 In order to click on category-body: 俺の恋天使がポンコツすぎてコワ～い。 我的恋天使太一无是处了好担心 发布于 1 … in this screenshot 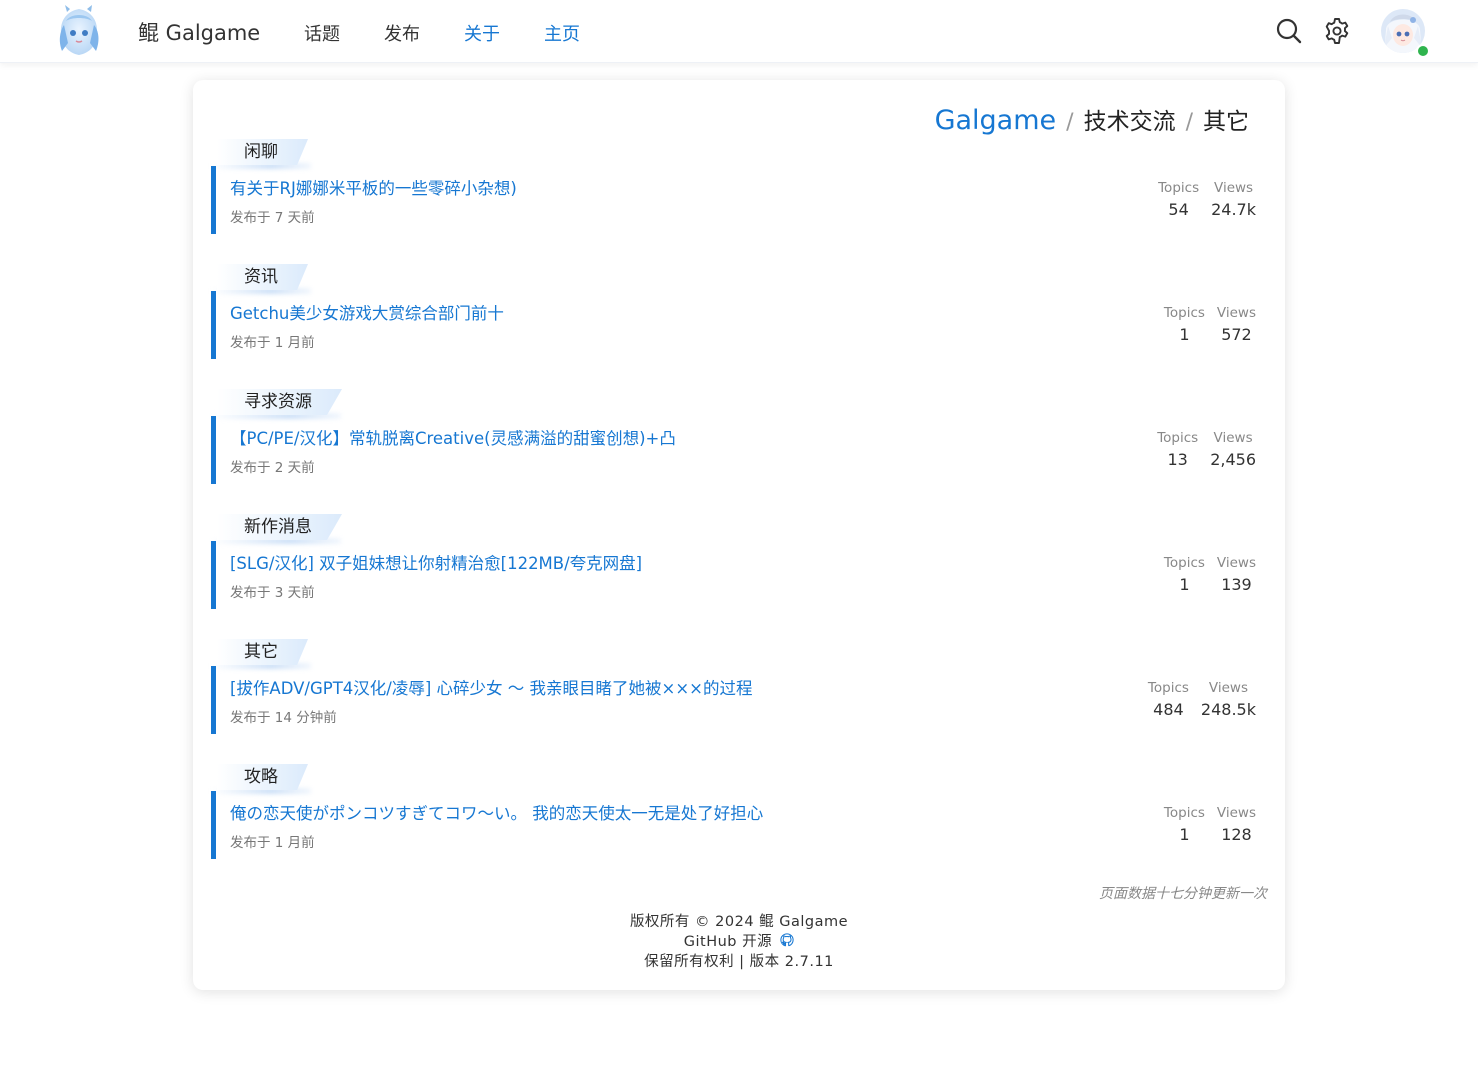, I will do `click(738, 825)`.